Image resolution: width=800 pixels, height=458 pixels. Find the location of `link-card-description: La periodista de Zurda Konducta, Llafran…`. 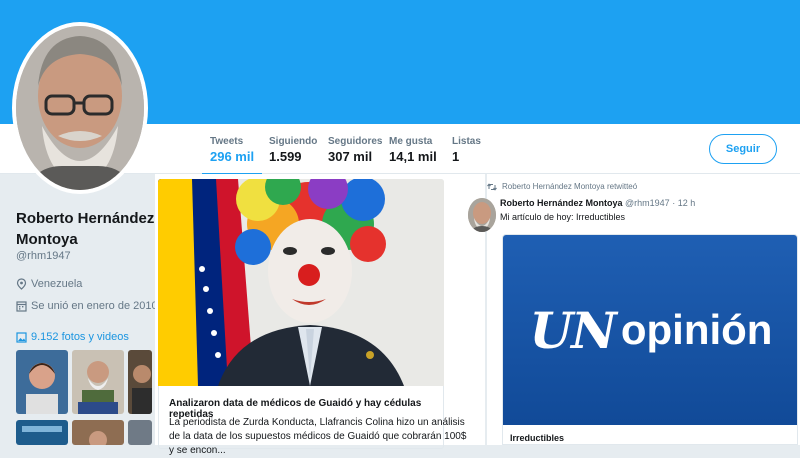

link-card-description: La periodista de Zurda Konducta, Llafran… is located at coordinates (318, 436).